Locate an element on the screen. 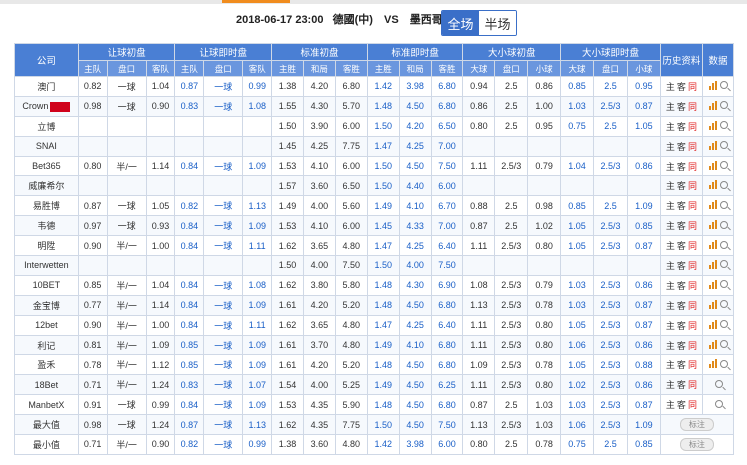  odds-cell: 5.20 is located at coordinates (351, 305).